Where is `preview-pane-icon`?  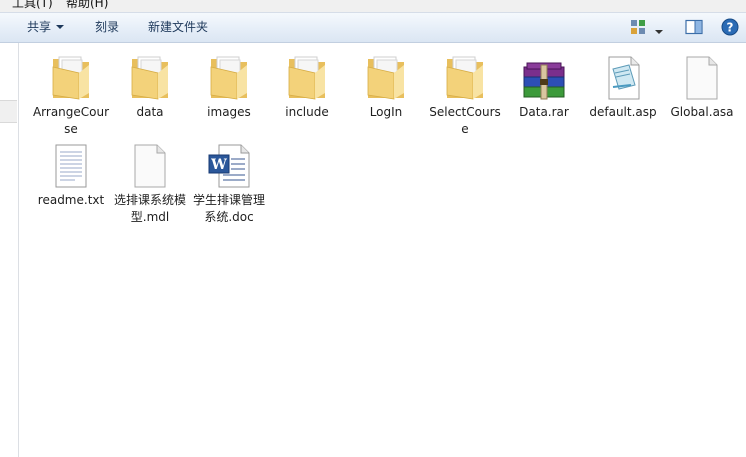
preview-pane-icon is located at coordinates (694, 27).